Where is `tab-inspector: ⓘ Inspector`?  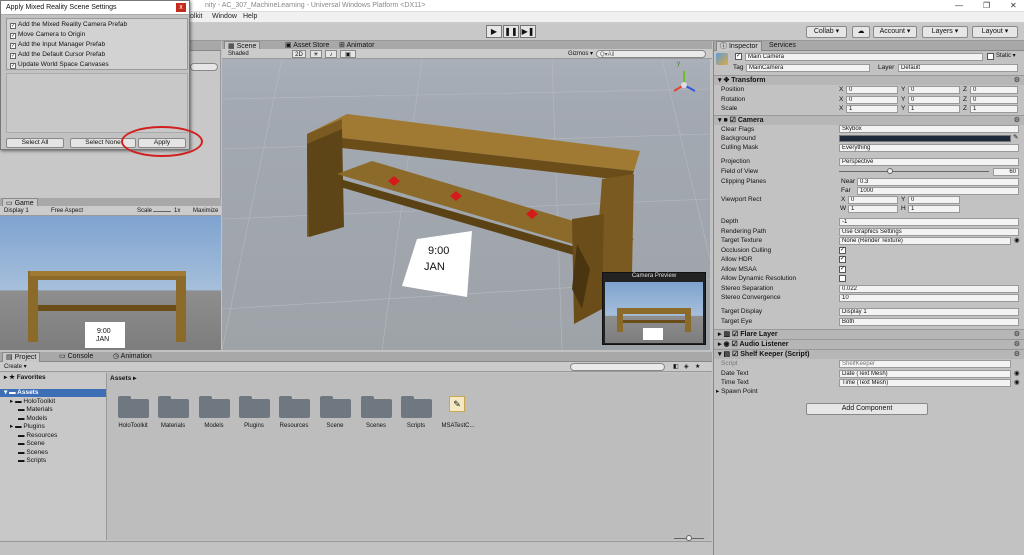 tab-inspector: ⓘ Inspector is located at coordinates (739, 46).